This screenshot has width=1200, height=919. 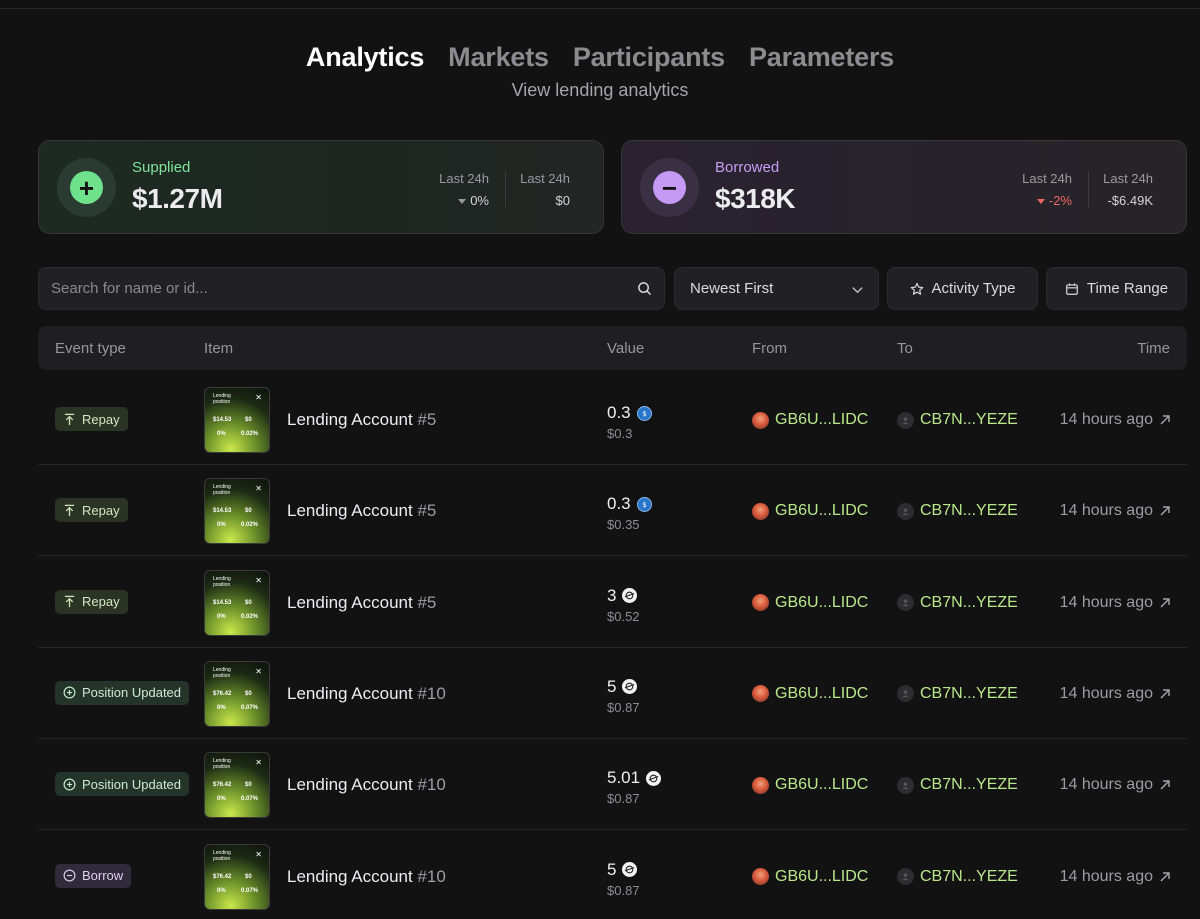 I want to click on value-amount: 3, so click(x=622, y=596).